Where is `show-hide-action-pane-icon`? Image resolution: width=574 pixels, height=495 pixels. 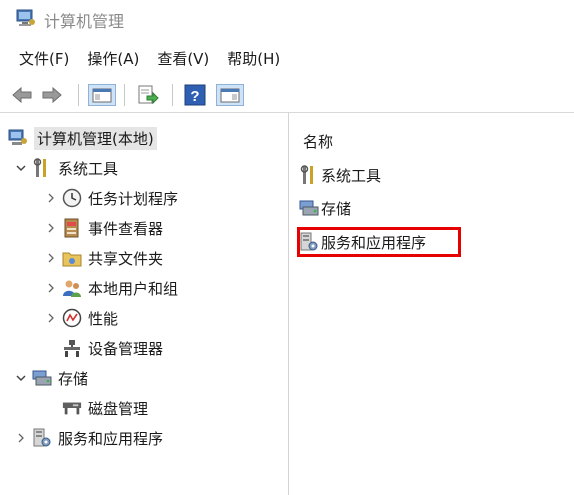 show-hide-action-pane-icon is located at coordinates (230, 95).